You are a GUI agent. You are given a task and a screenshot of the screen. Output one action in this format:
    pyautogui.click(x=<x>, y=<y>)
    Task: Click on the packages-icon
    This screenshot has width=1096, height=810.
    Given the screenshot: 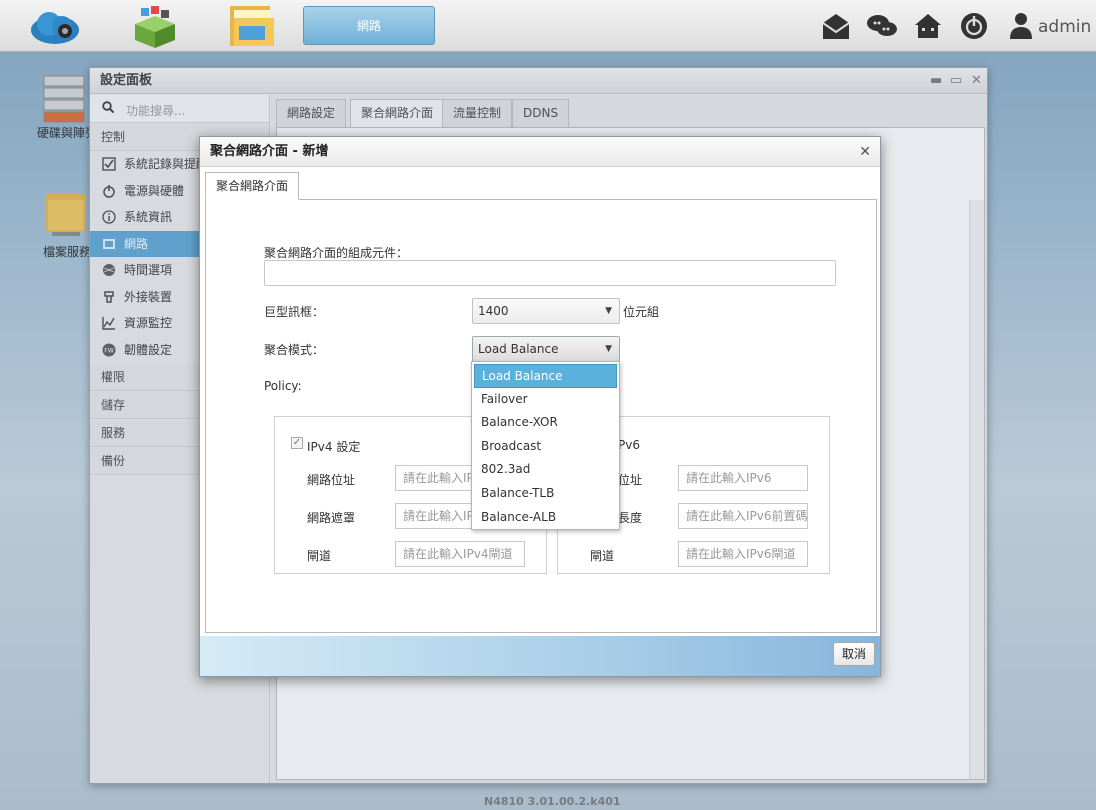 What is the action you would take?
    pyautogui.click(x=155, y=26)
    